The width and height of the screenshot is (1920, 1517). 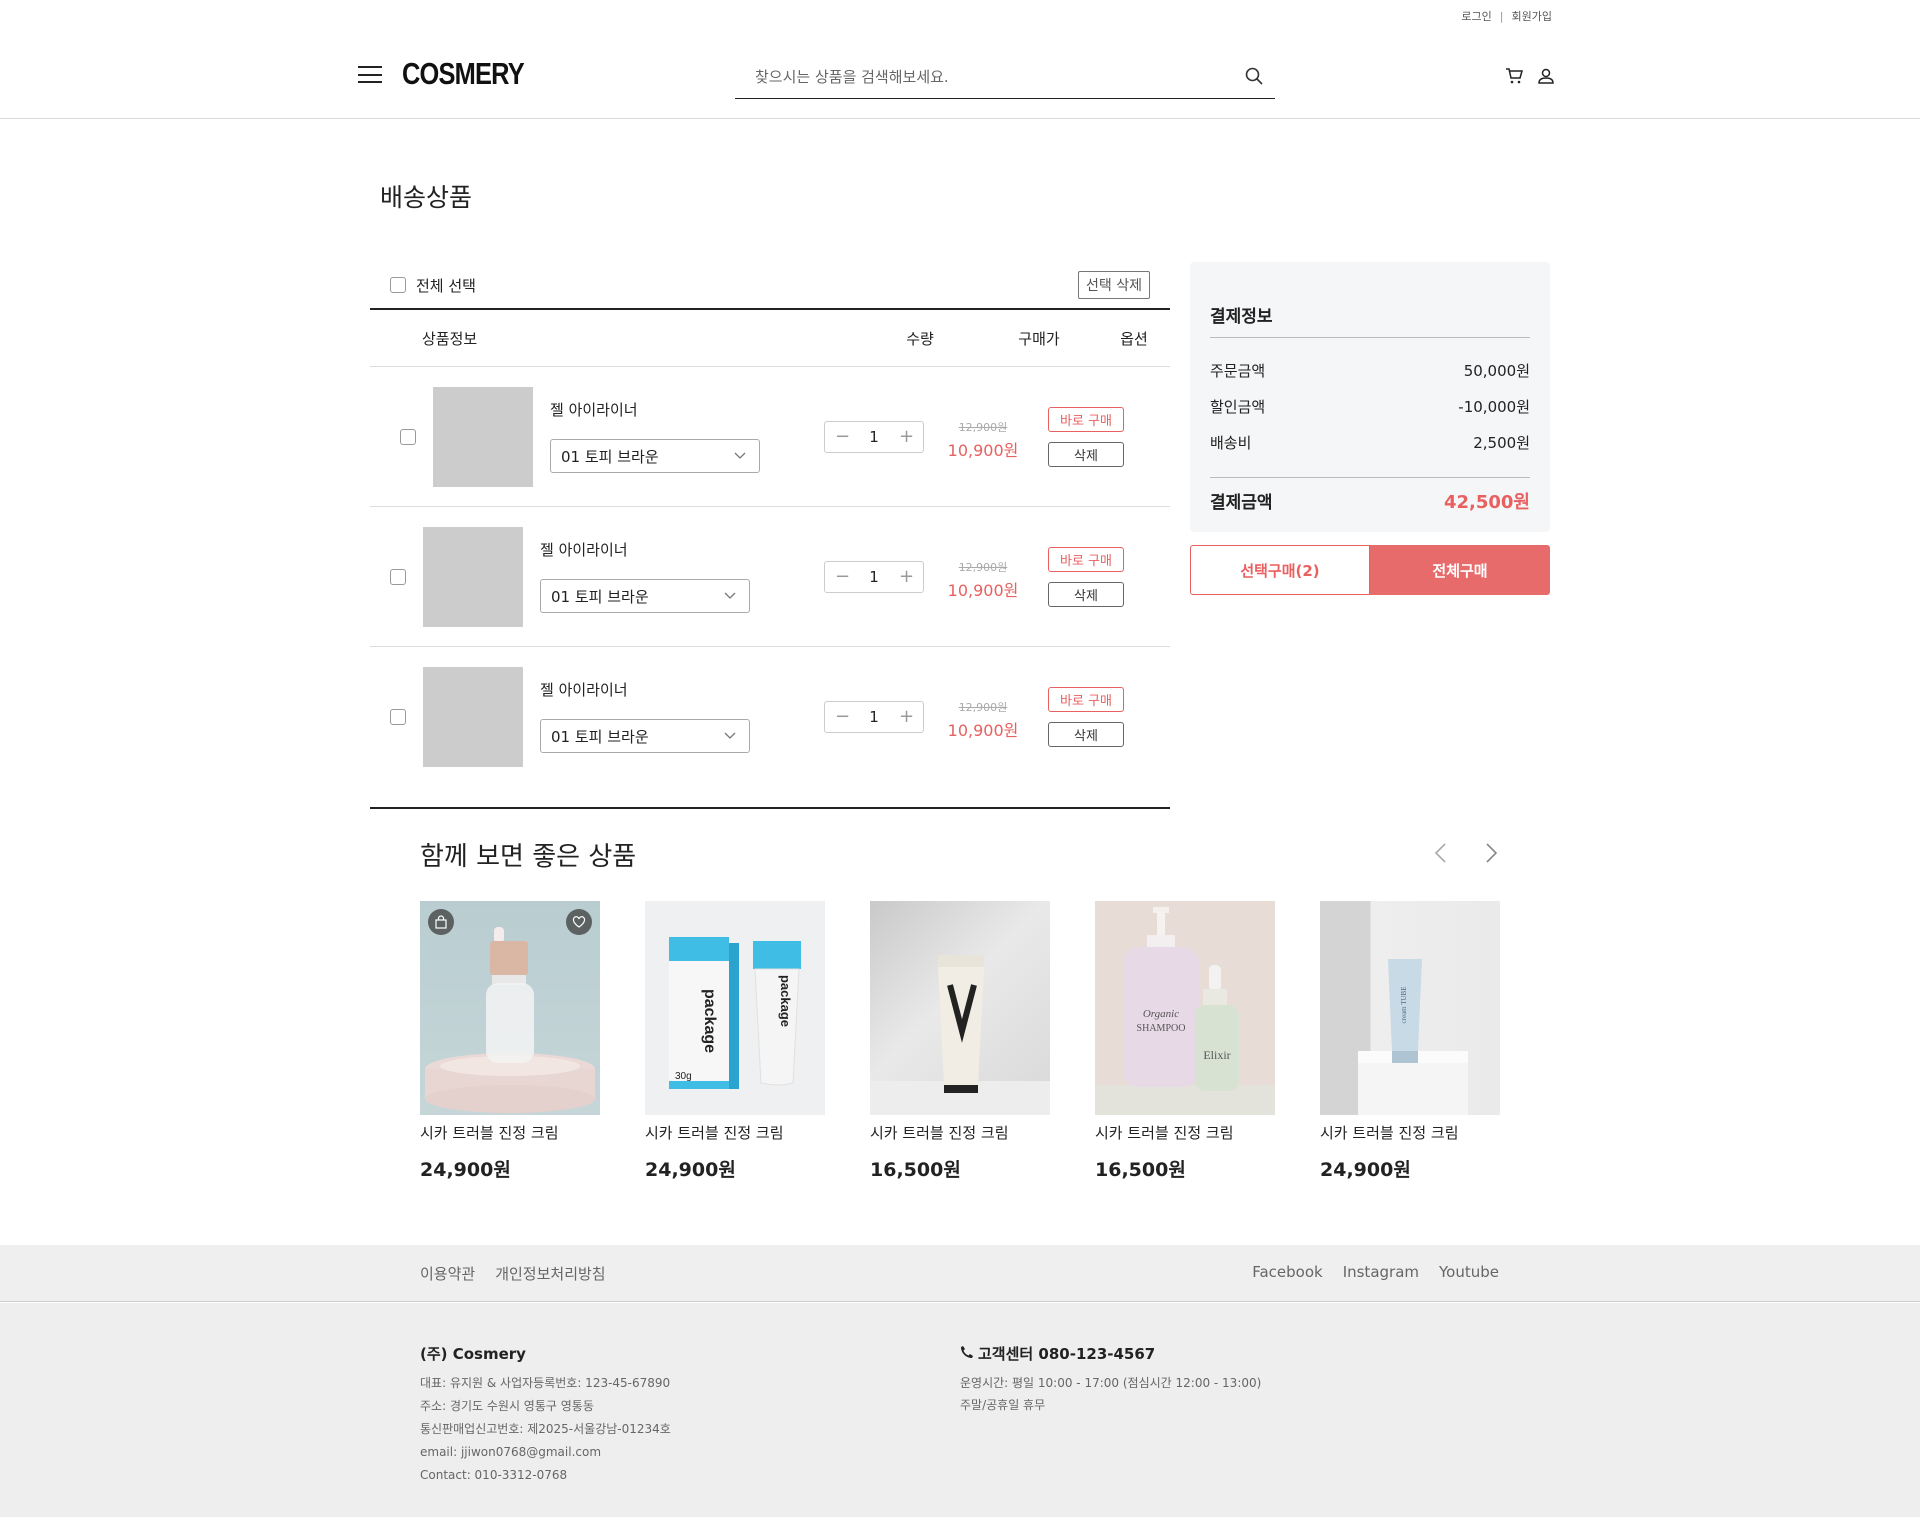 What do you see at coordinates (975, 77) in the screenshot?
I see `search-input` at bounding box center [975, 77].